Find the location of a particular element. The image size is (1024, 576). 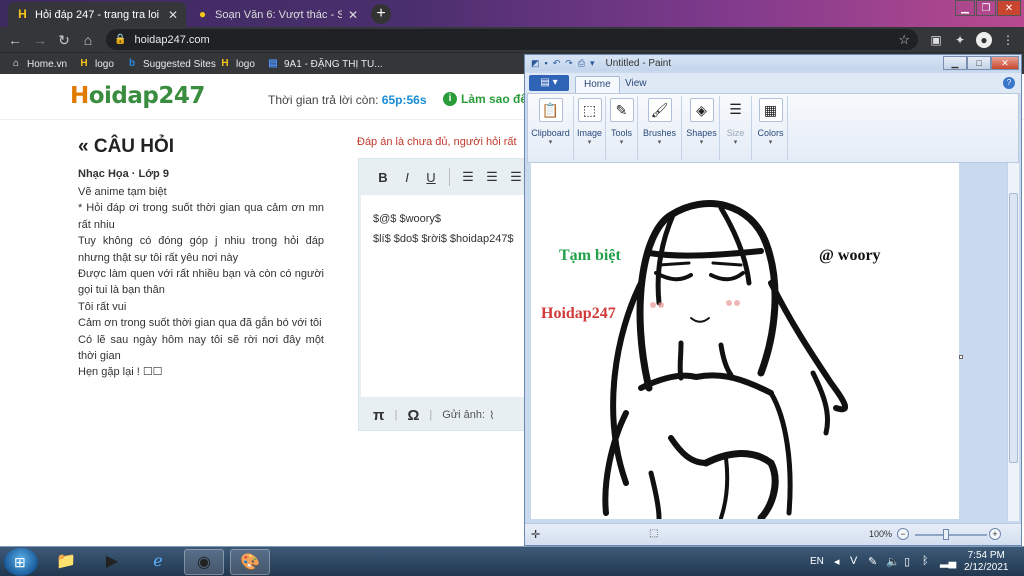

explorer-icon: 📁 is located at coordinates (66, 562).